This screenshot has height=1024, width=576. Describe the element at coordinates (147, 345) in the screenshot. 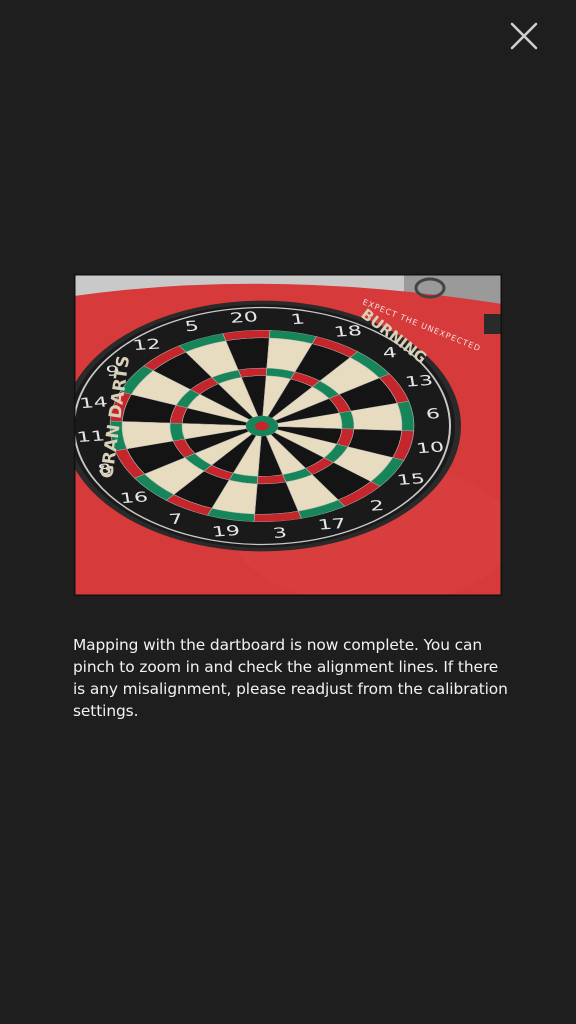

I see `board-number: 12` at that location.